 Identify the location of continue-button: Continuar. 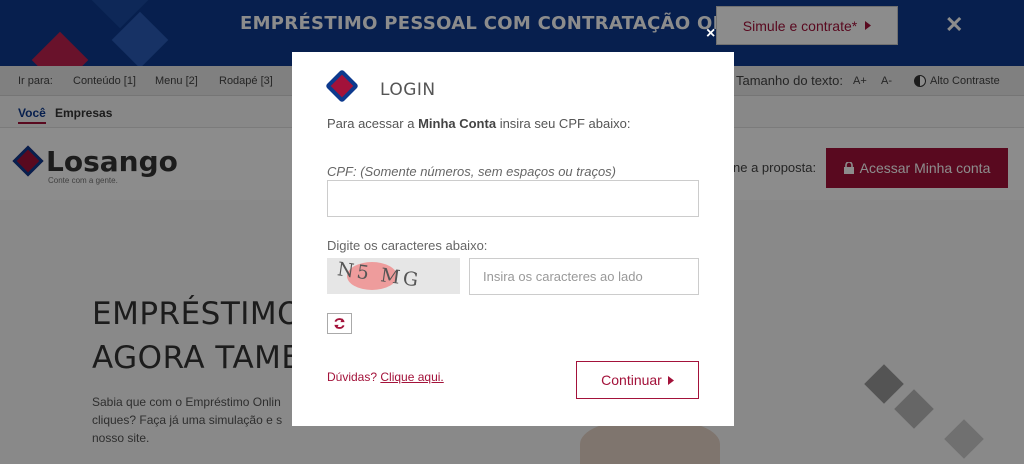
(637, 380).